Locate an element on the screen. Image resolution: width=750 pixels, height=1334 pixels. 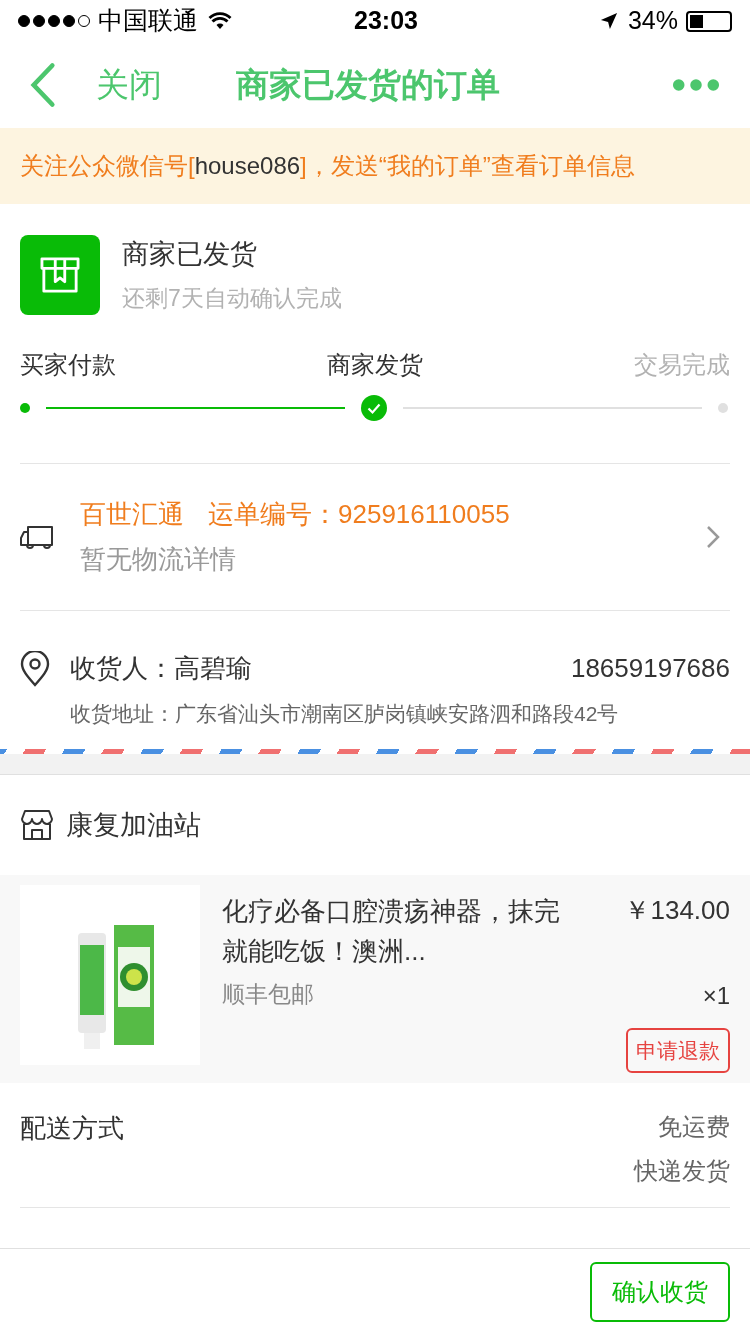
shipping-note: 顺丰包邮 is located at coordinates (268, 994).